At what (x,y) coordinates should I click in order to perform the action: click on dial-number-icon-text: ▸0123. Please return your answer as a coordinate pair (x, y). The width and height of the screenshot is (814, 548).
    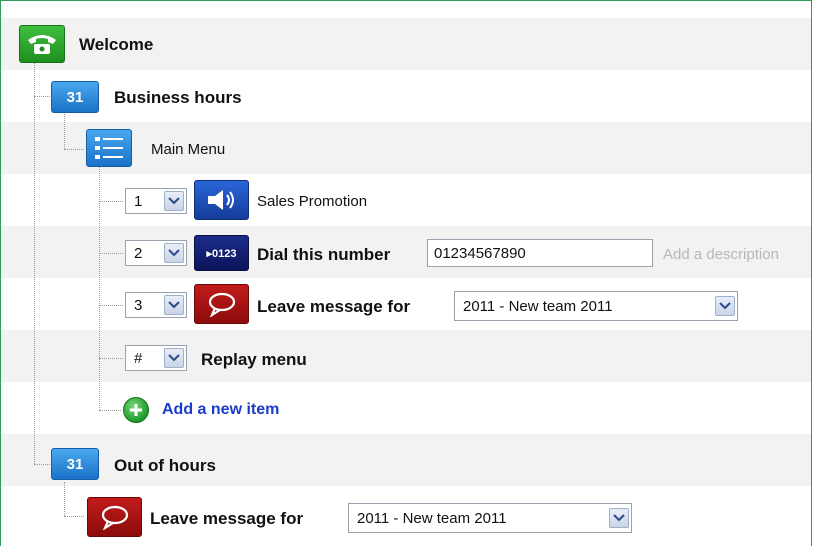
    Looking at the image, I should click on (221, 253).